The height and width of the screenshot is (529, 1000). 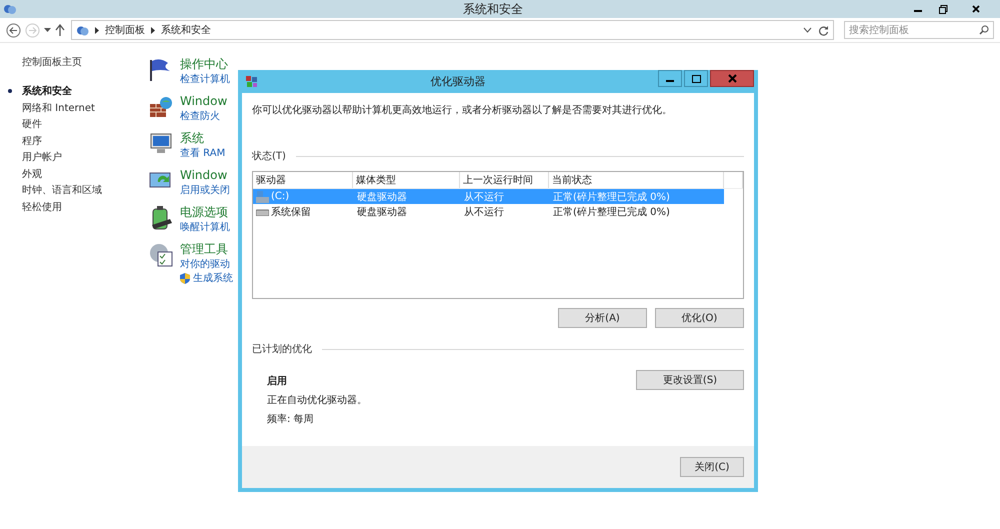 What do you see at coordinates (73, 62) in the screenshot?
I see `sidebar-link: 控制面板主页` at bounding box center [73, 62].